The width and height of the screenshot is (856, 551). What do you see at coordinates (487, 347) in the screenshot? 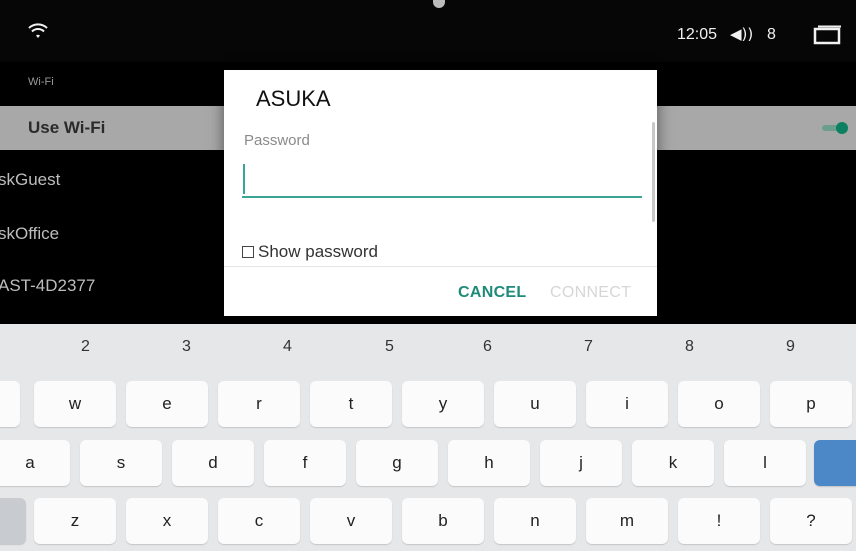
I see `number-key: 6` at bounding box center [487, 347].